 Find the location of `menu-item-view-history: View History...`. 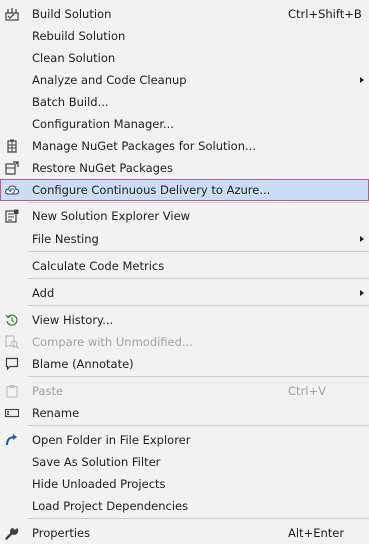

menu-item-view-history: View History... is located at coordinates (184, 320).